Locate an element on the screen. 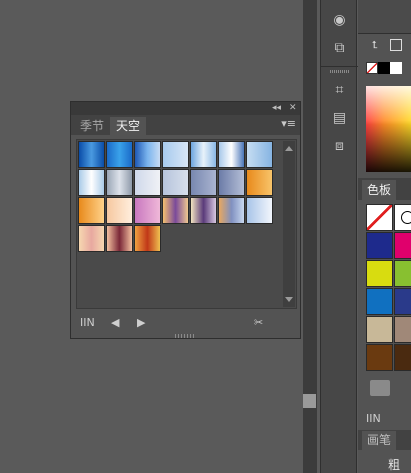 This screenshot has width=411, height=473. right-dock: ⮤ 色板 IIN 画笔 粗细 is located at coordinates (384, 236).